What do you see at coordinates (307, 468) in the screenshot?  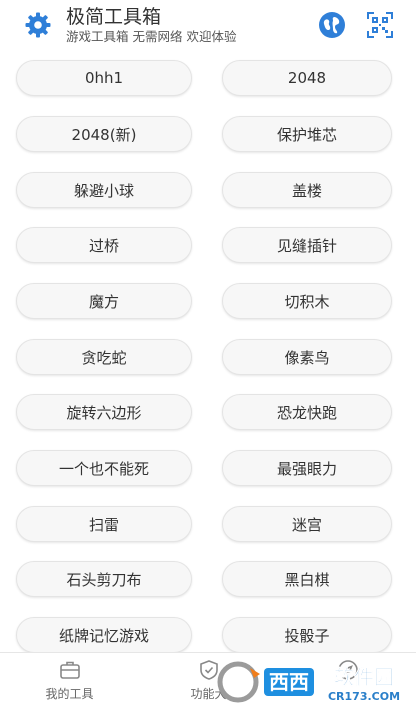 I see `game-button: 最强眼力` at bounding box center [307, 468].